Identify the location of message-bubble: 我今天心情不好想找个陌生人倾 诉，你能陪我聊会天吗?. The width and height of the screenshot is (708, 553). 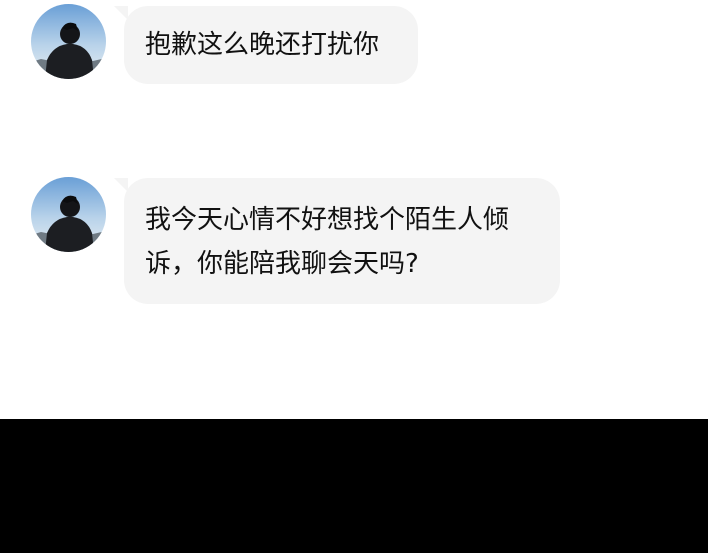
(337, 241).